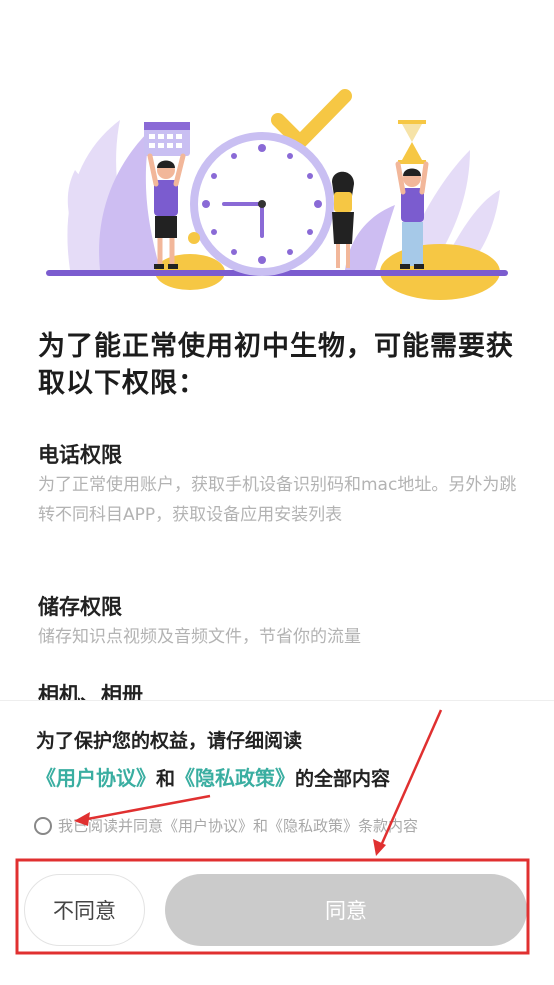 Image resolution: width=554 pixels, height=985 pixels. What do you see at coordinates (96, 778) in the screenshot?
I see `user-agreement-link: 《用户协议》` at bounding box center [96, 778].